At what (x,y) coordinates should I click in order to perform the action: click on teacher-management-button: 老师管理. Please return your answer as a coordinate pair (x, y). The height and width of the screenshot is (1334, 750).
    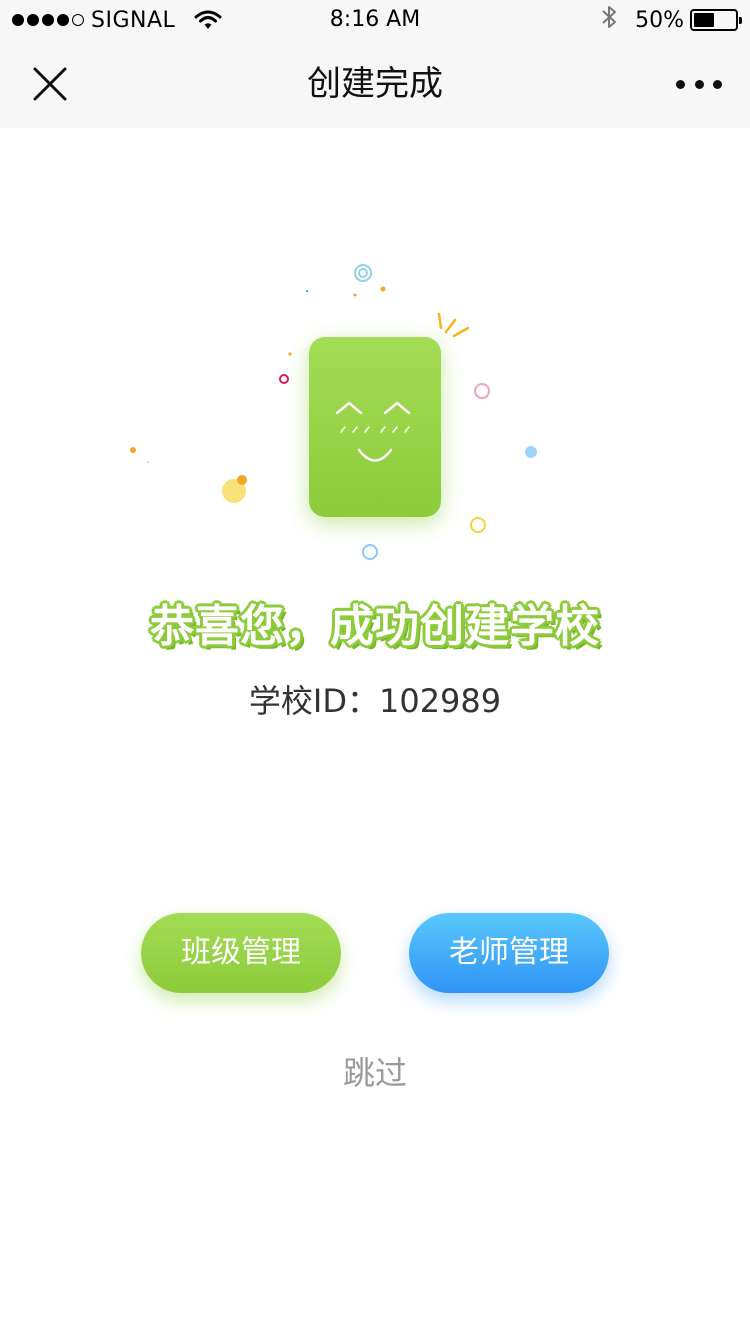
    Looking at the image, I should click on (509, 953).